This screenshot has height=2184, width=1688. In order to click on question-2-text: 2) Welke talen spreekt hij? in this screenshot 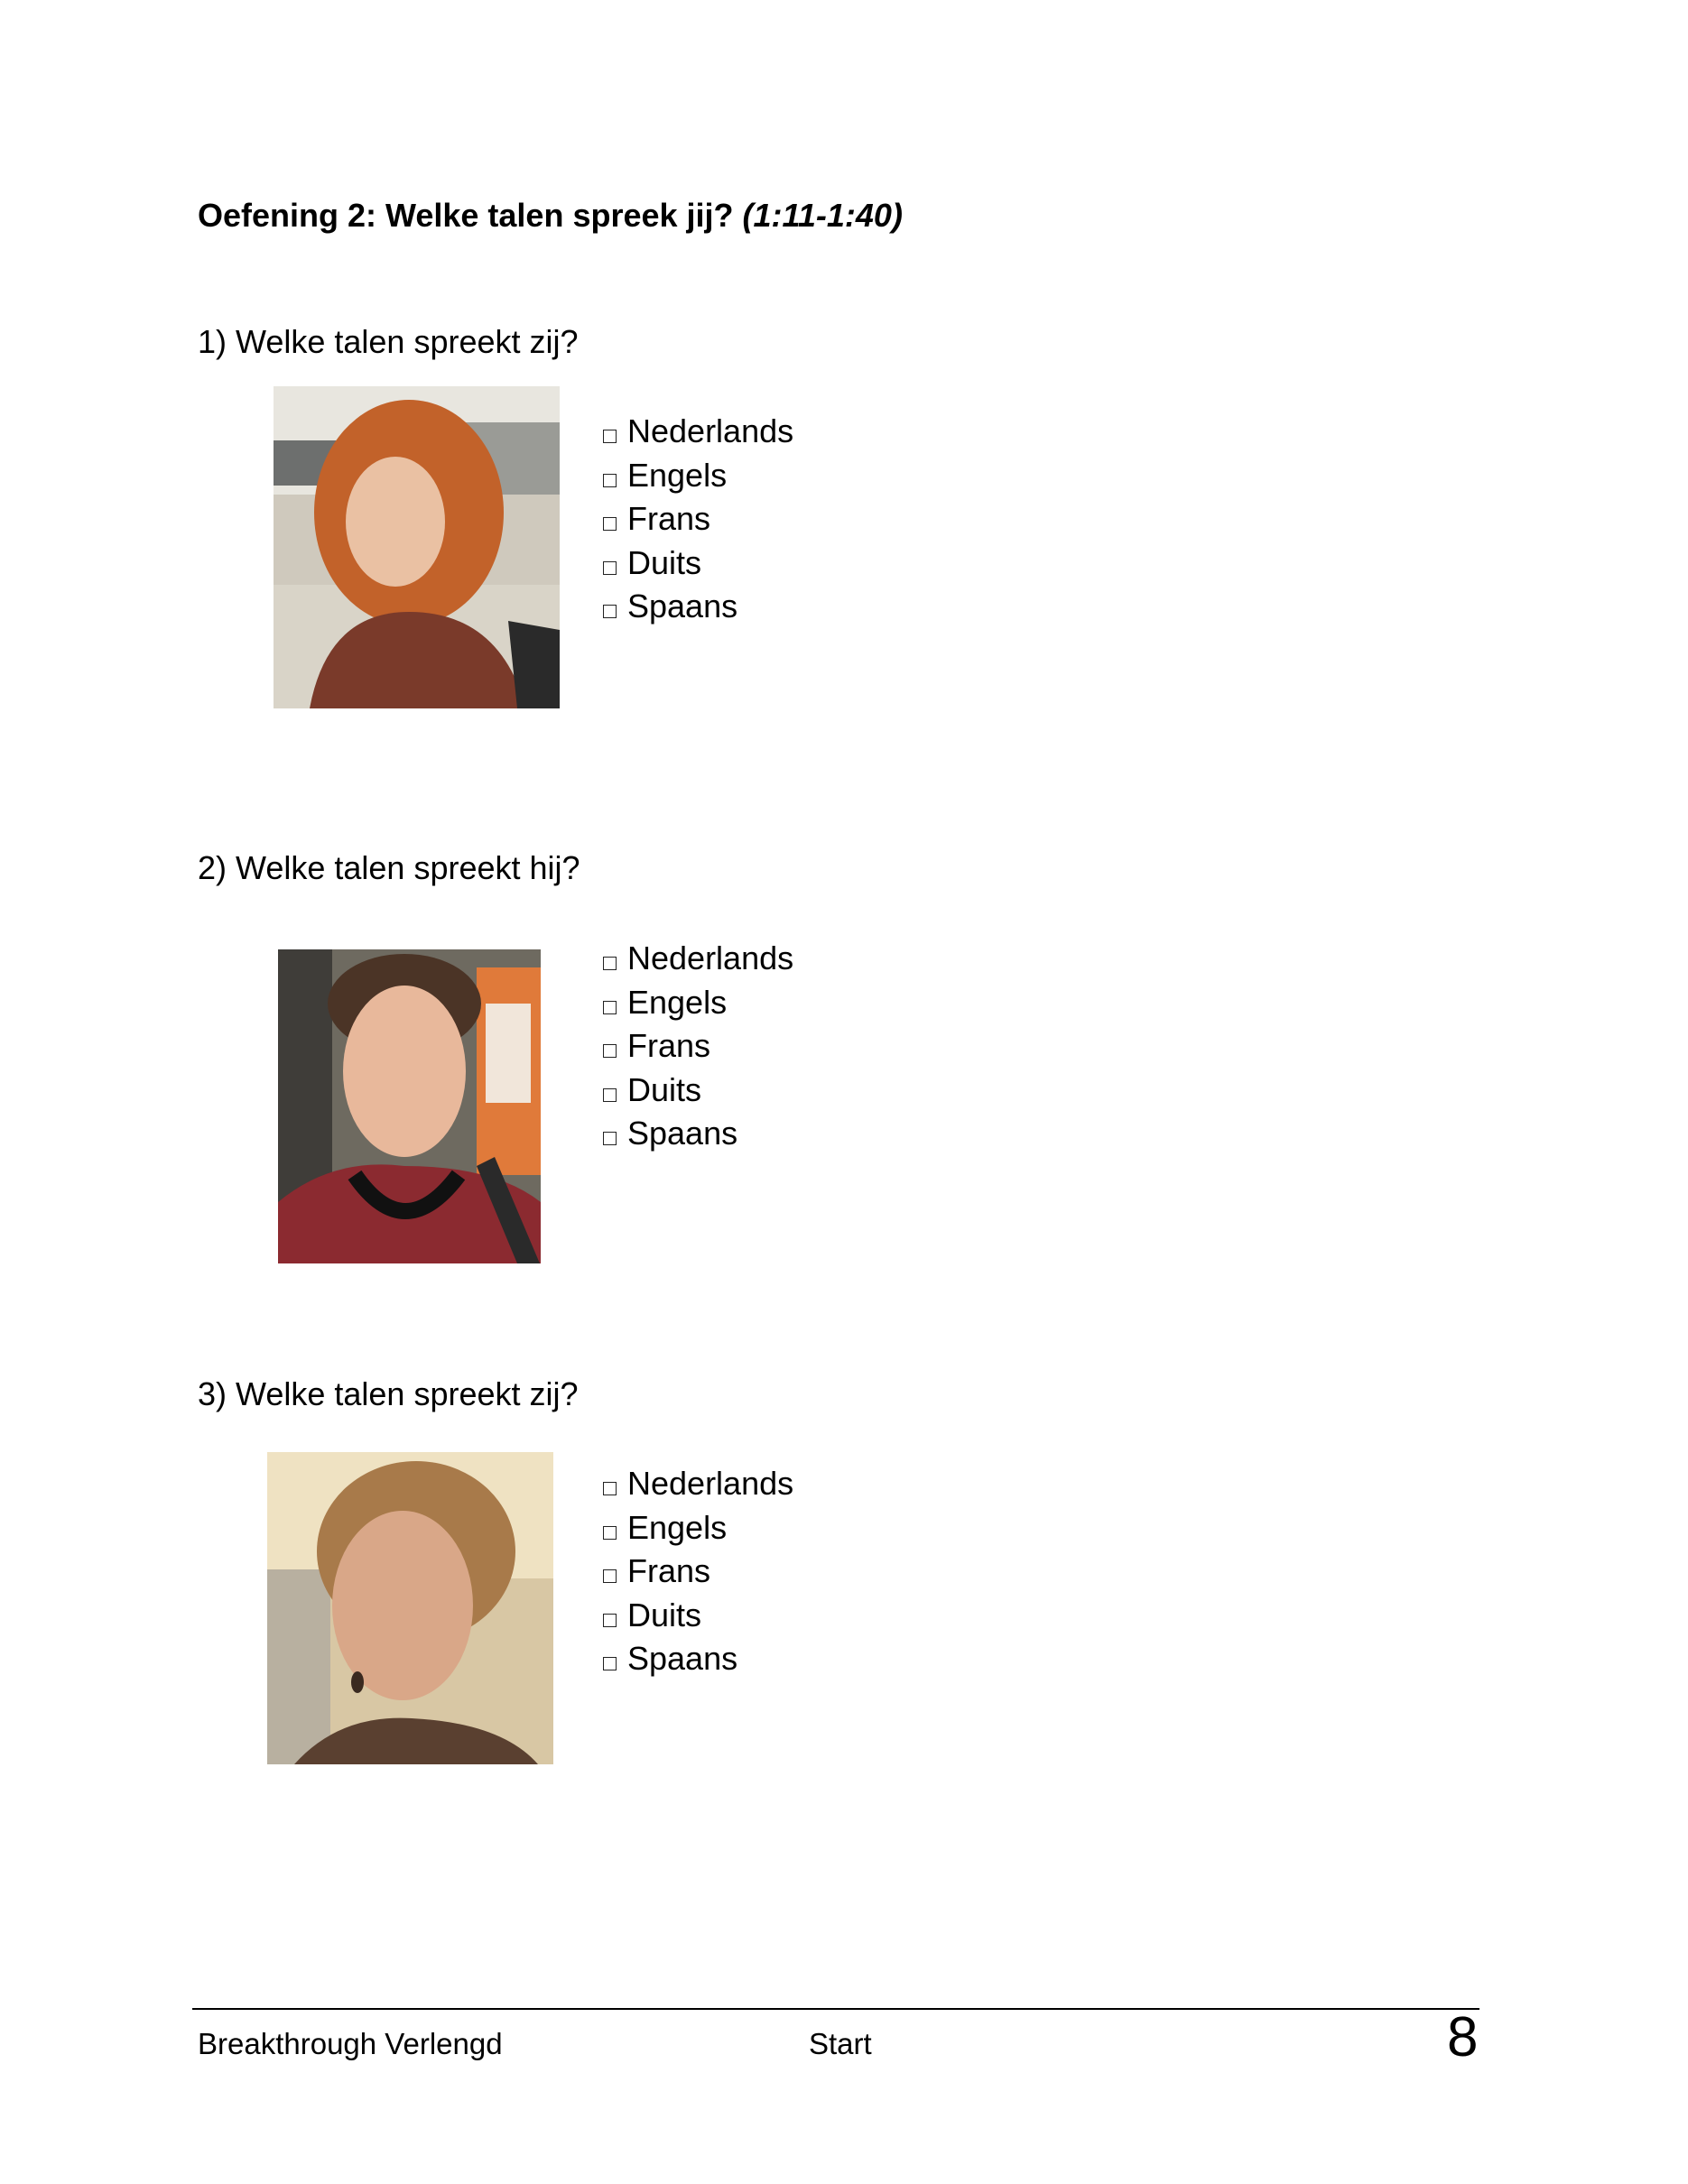, I will do `click(389, 867)`.